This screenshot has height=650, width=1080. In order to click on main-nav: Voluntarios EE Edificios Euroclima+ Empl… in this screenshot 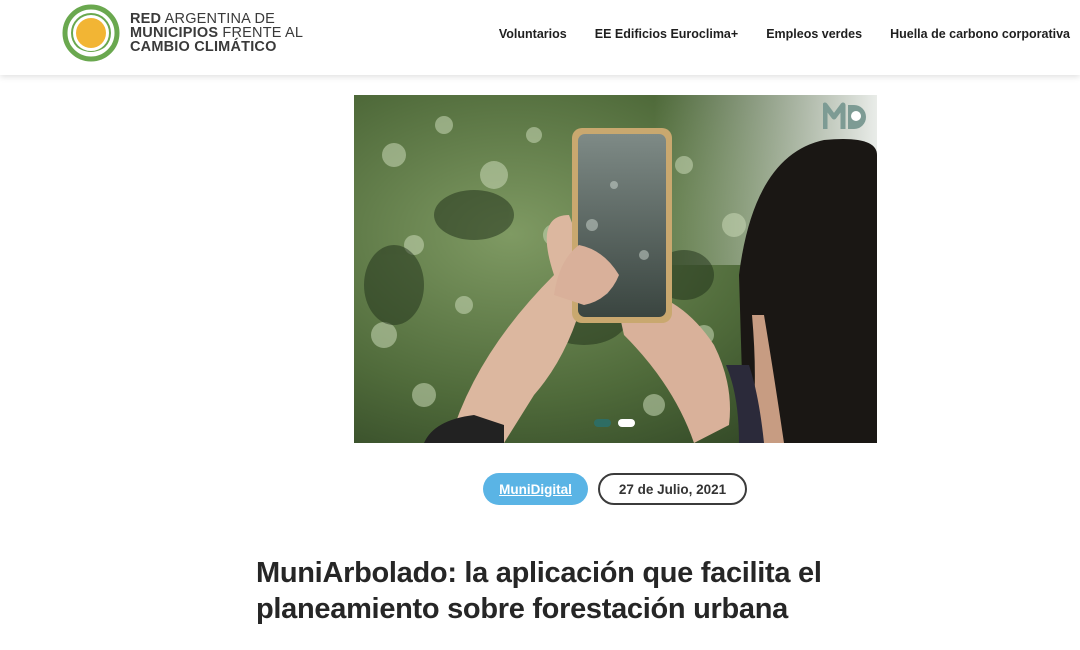, I will do `click(770, 33)`.